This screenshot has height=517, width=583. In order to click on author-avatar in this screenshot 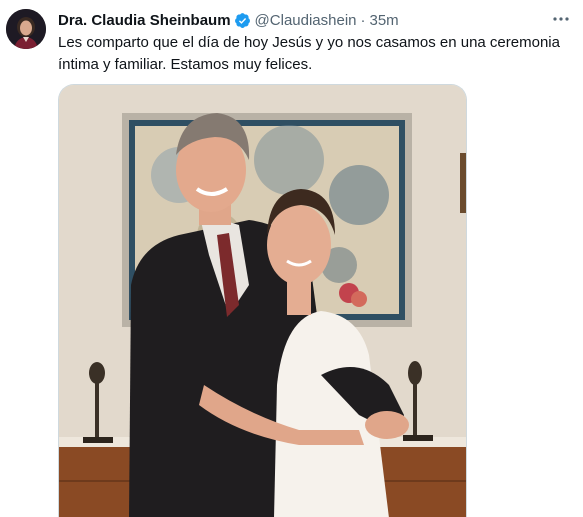, I will do `click(26, 29)`.